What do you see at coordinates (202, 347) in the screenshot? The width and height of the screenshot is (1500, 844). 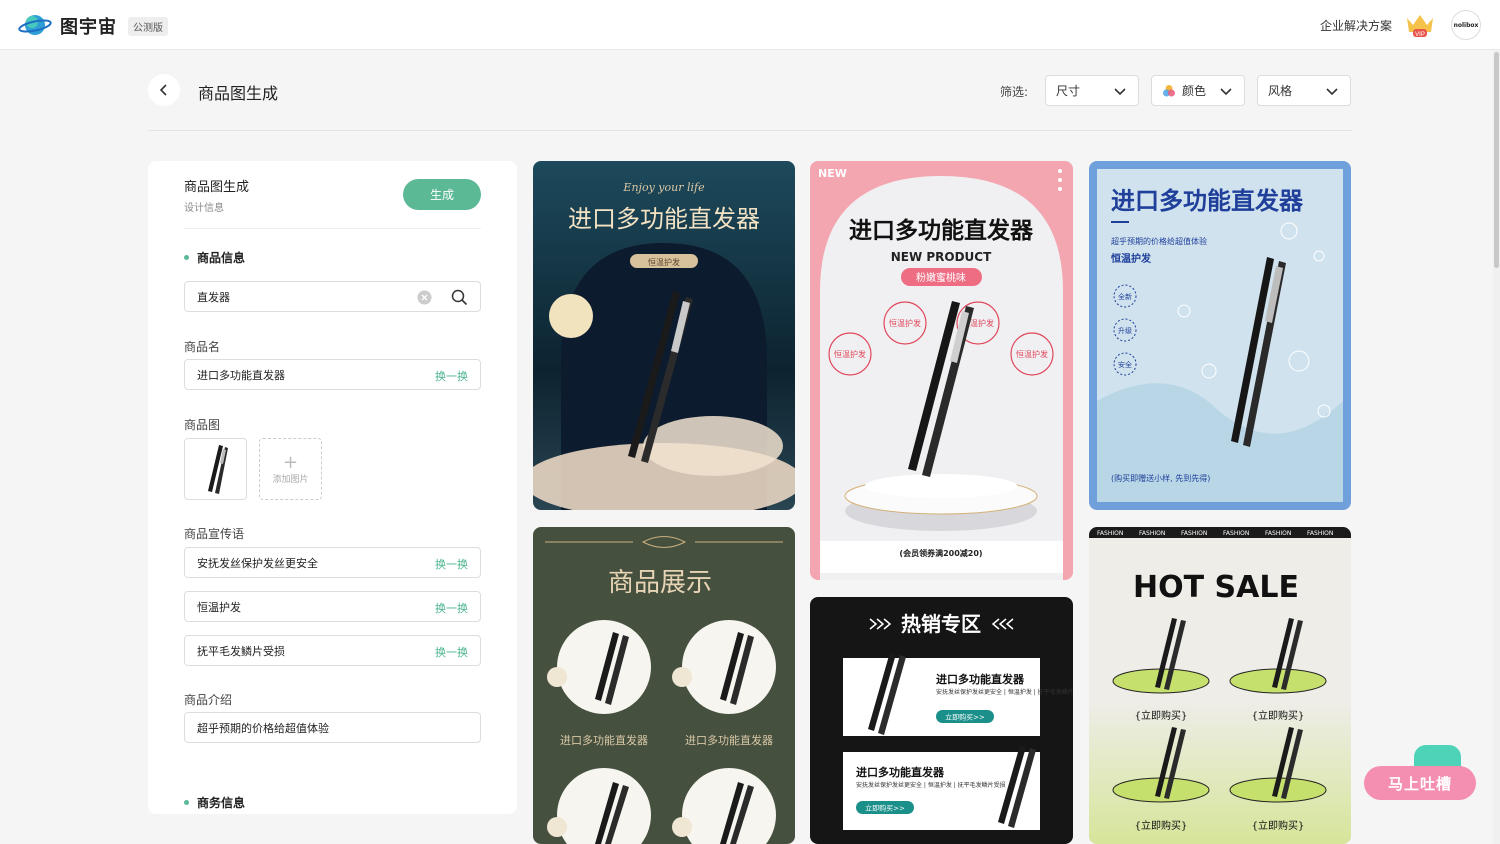 I see `product-name-label: 商品名` at bounding box center [202, 347].